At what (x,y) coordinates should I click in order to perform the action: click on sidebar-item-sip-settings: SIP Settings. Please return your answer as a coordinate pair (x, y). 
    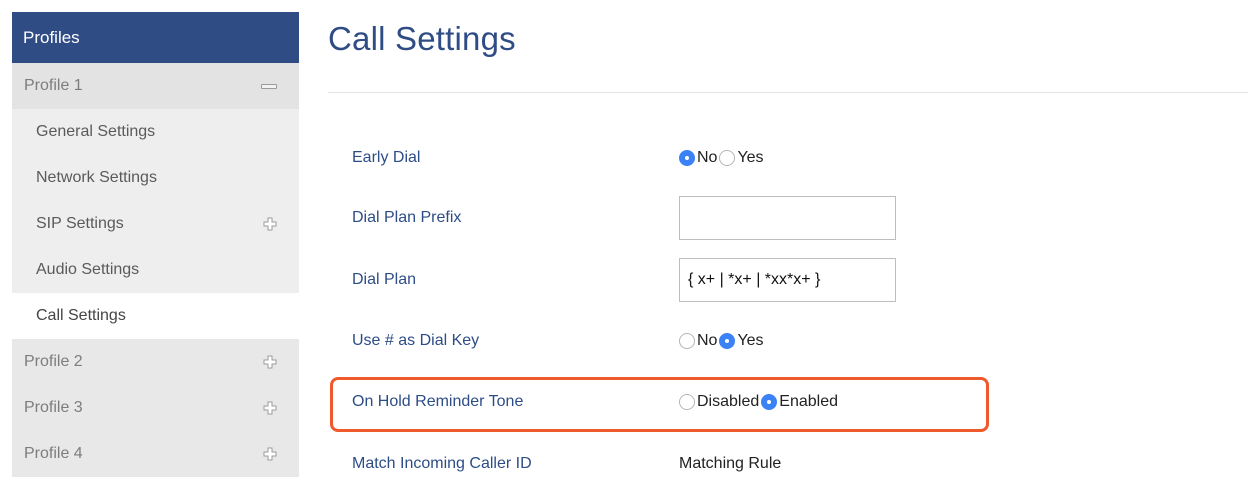
    Looking at the image, I should click on (155, 224).